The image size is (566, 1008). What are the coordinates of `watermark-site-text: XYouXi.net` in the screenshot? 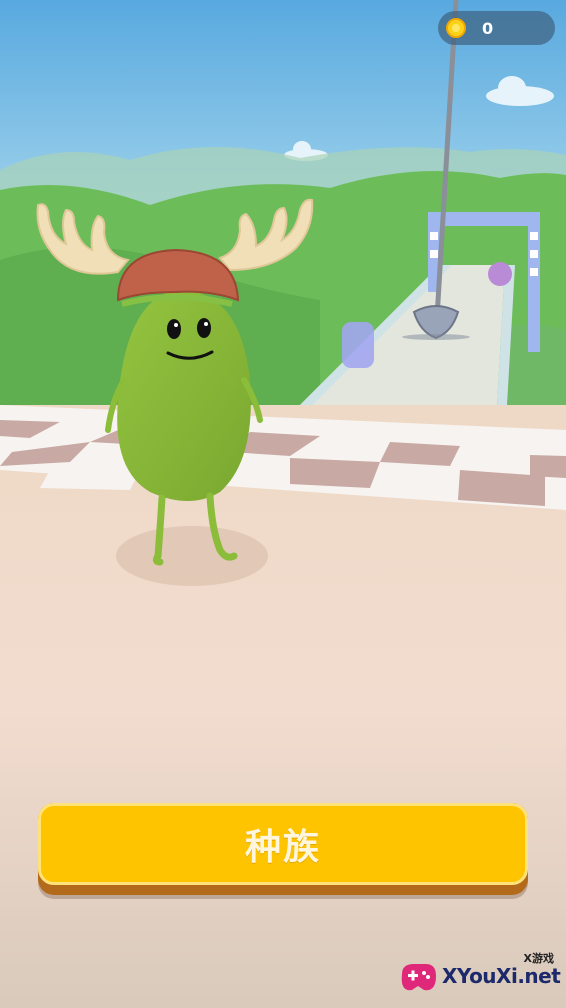 It's located at (501, 976).